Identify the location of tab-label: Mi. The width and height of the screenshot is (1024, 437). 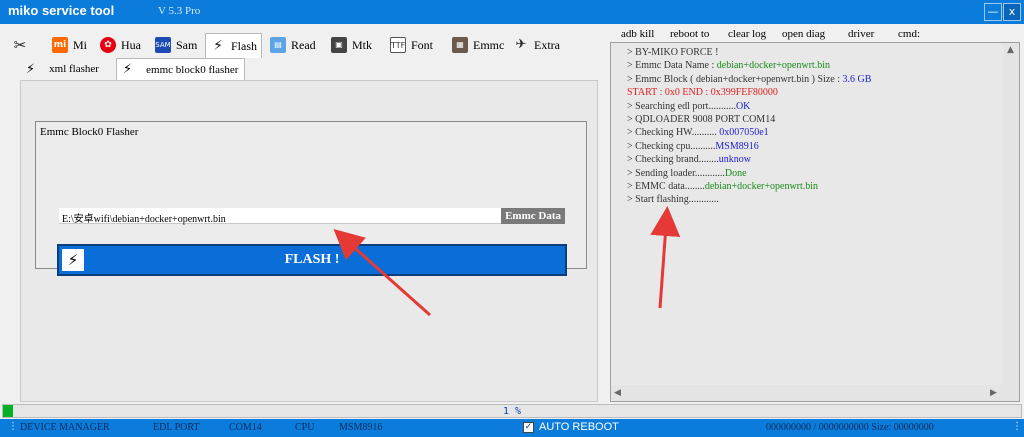
(80, 44).